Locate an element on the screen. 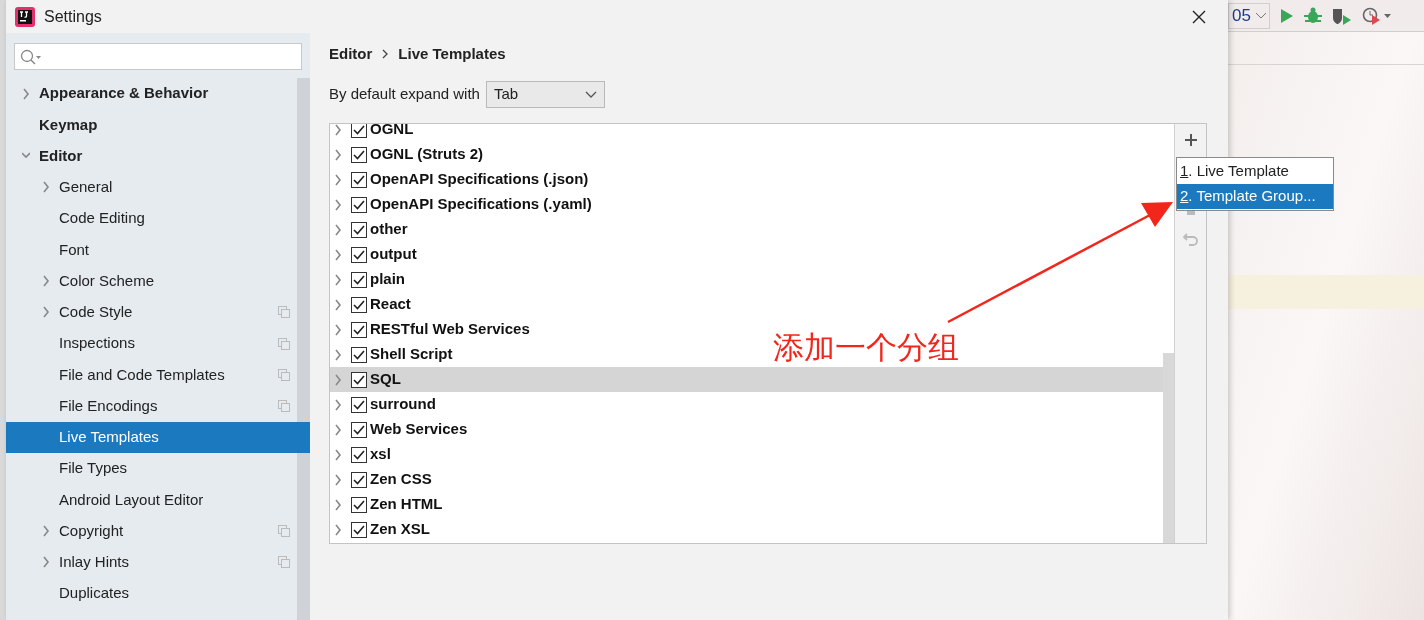 This screenshot has height=620, width=1424. template-group-row: React is located at coordinates (372, 304).